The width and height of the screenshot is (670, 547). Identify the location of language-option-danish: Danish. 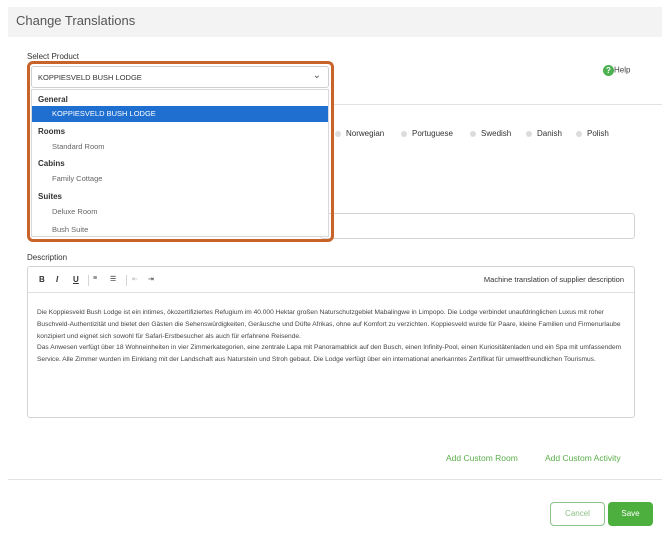
(544, 133).